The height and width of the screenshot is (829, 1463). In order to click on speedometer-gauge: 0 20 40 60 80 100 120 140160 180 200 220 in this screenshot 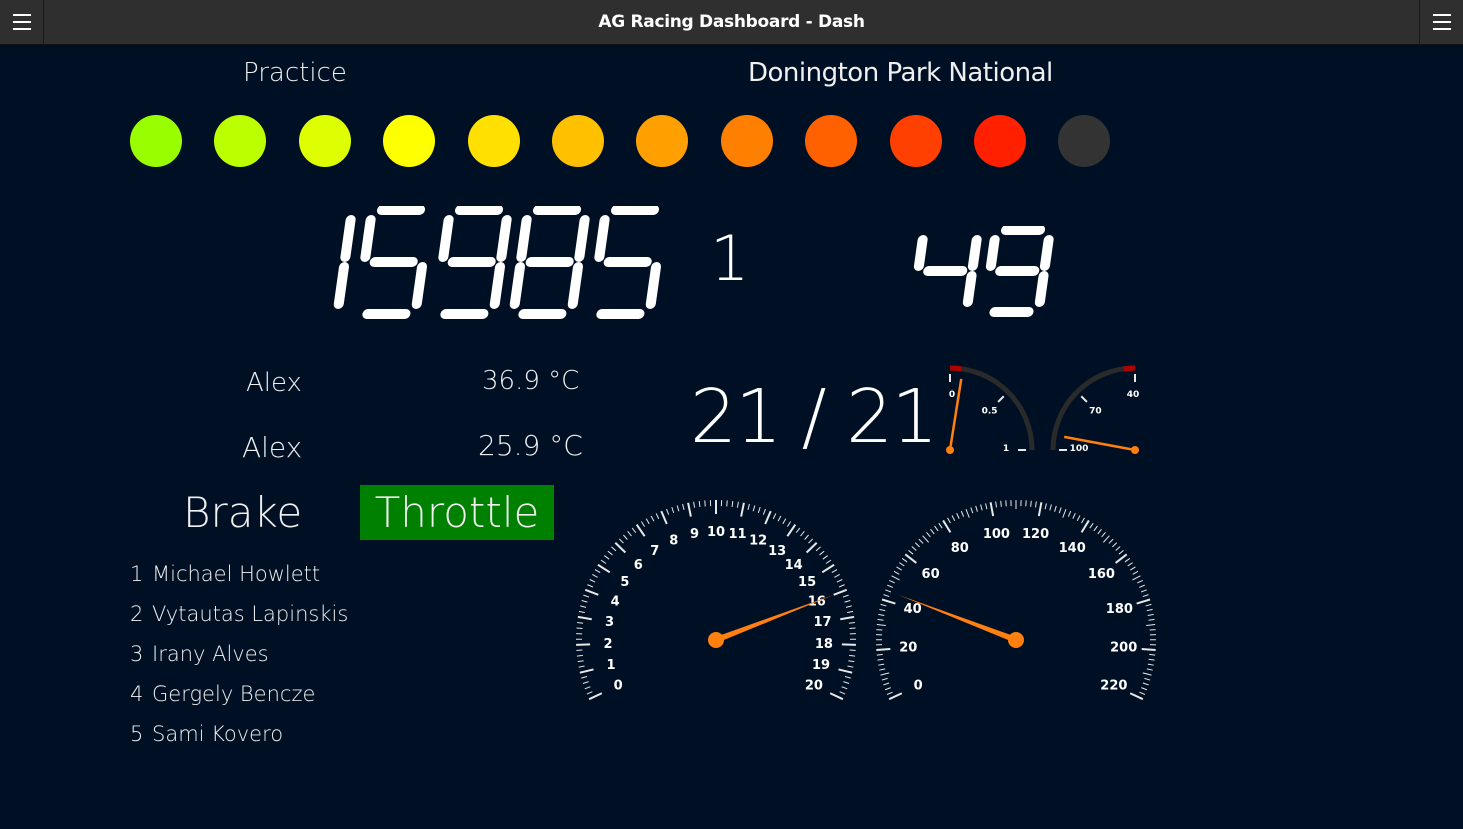, I will do `click(1016, 600)`.